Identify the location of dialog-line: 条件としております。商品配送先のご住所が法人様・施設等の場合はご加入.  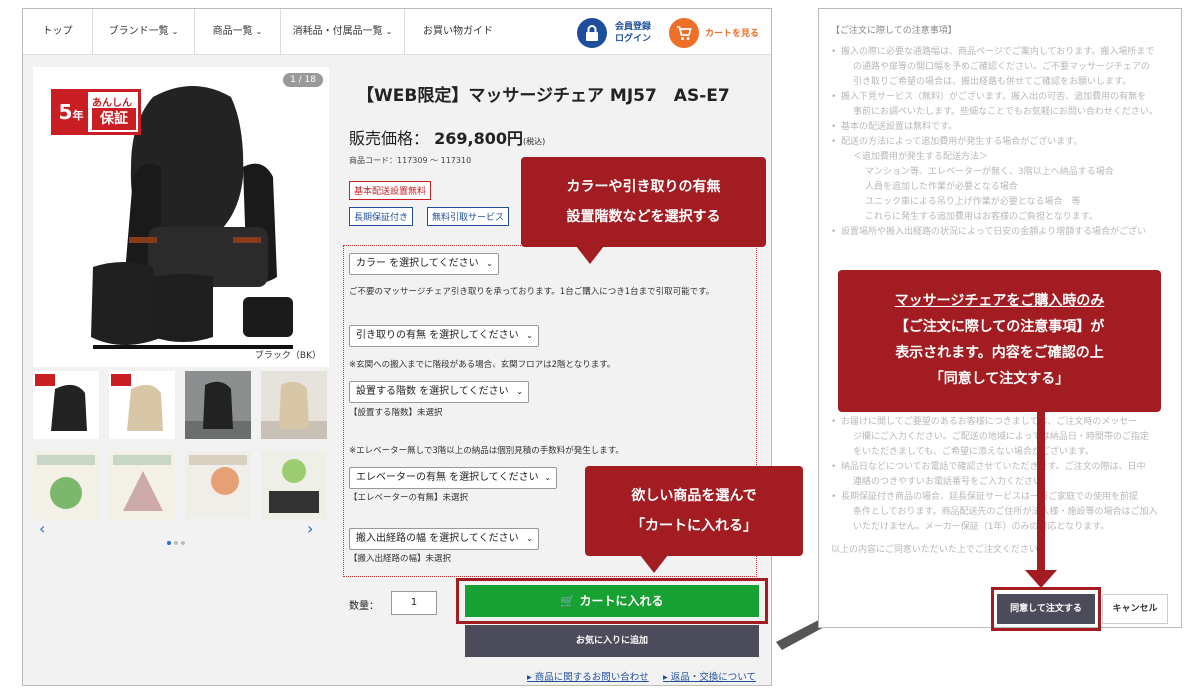
(1005, 512).